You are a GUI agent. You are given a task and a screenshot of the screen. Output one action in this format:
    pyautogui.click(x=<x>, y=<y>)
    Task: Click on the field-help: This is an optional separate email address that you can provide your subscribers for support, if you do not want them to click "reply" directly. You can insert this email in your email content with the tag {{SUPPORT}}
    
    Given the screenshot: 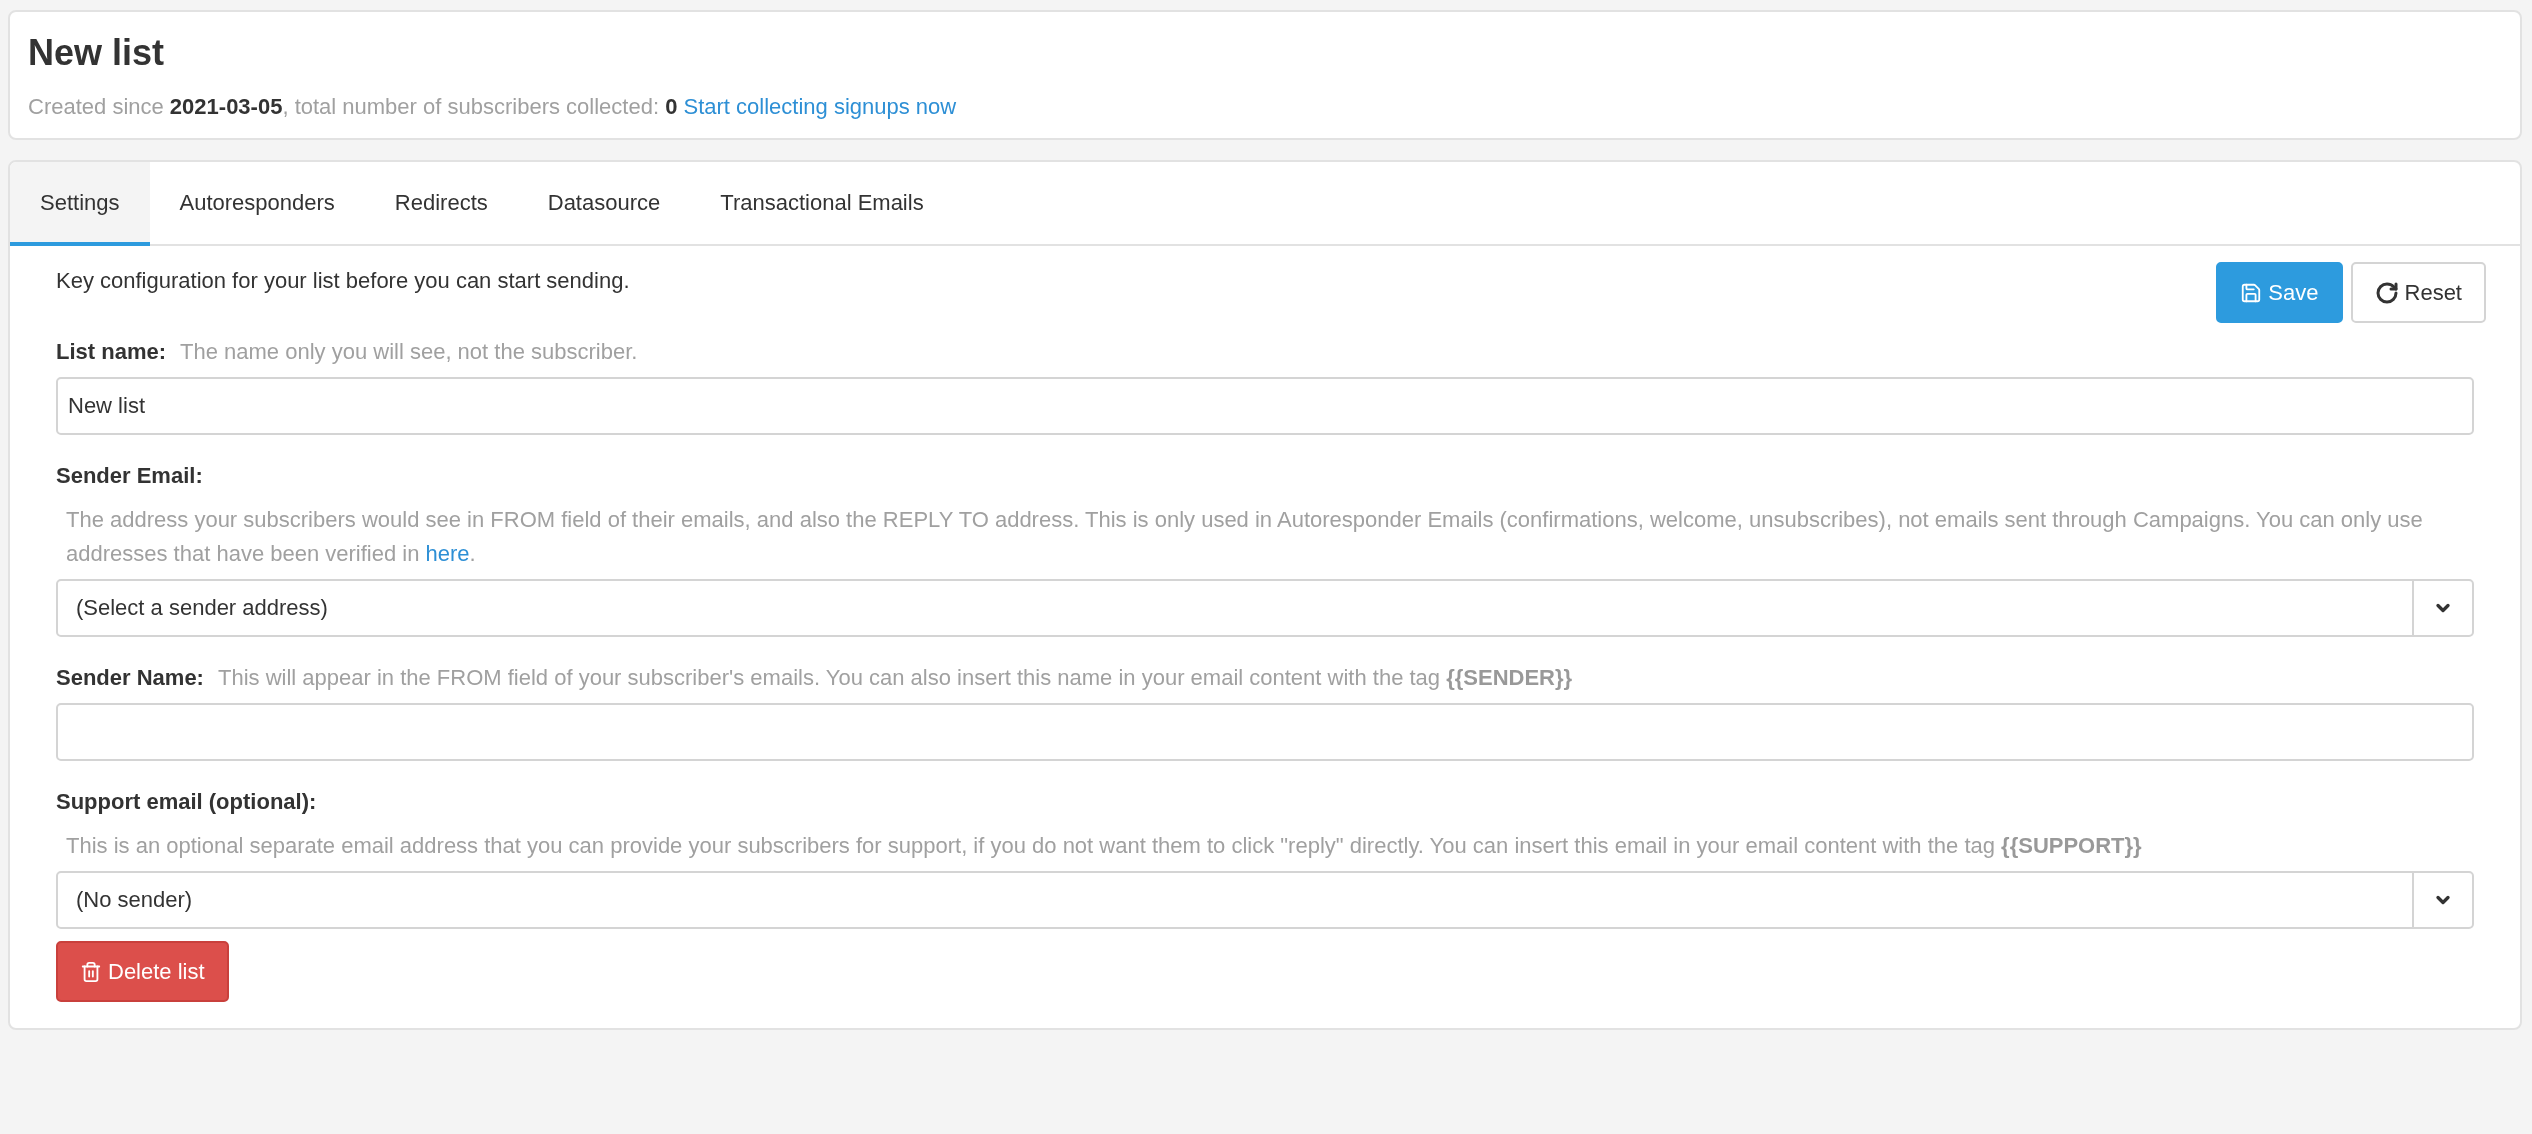 What is the action you would take?
    pyautogui.click(x=1104, y=846)
    